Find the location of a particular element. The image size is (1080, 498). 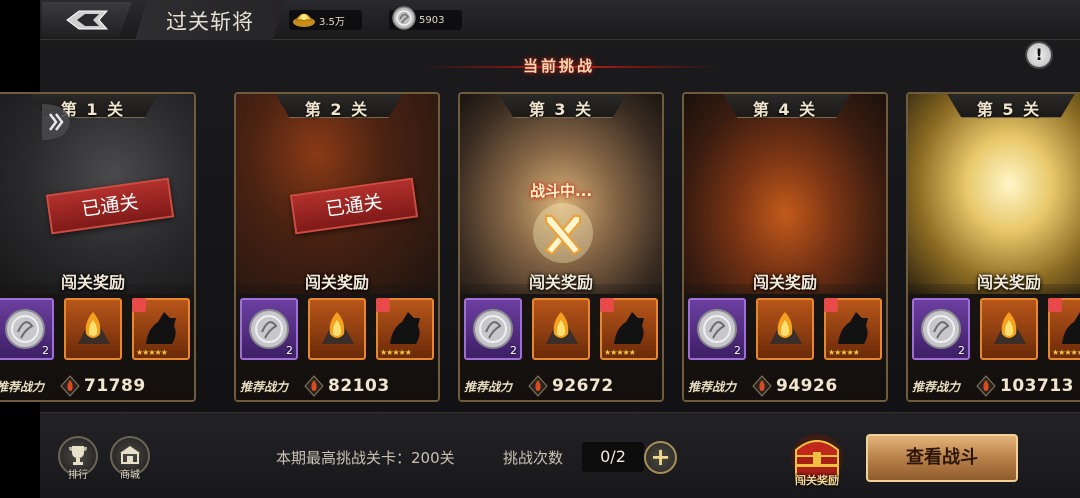

add-attempts-button: + is located at coordinates (660, 457).